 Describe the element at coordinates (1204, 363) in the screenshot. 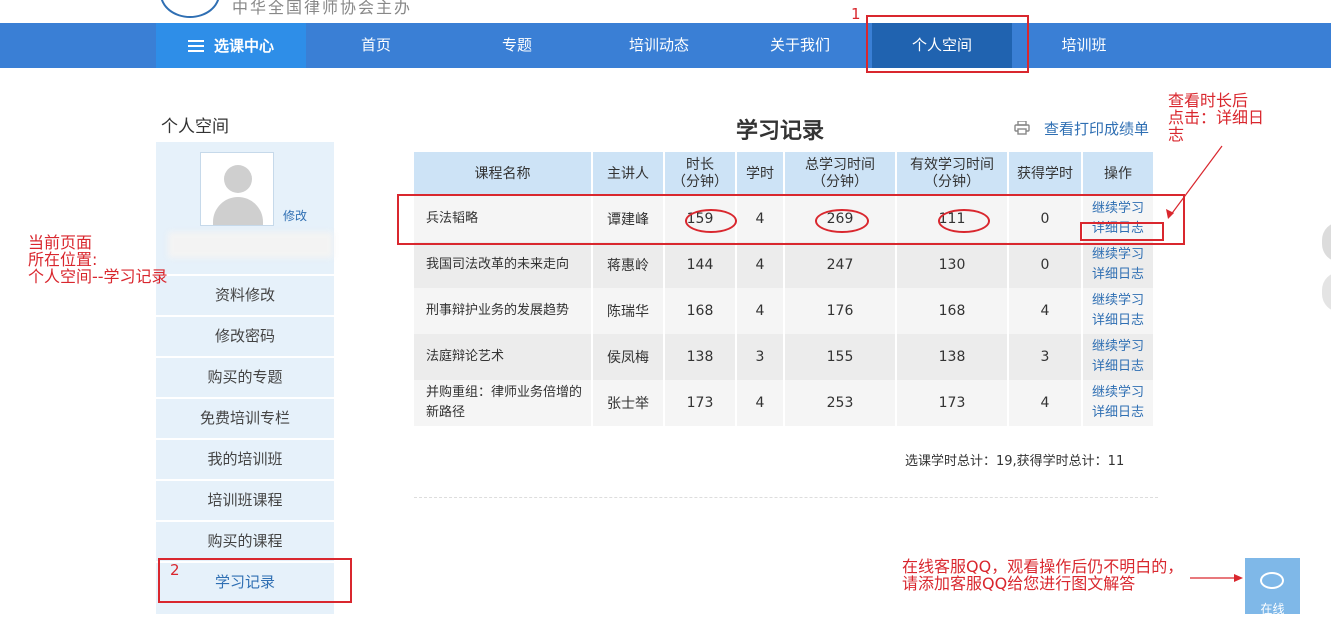

I see `annotation-arrows` at that location.